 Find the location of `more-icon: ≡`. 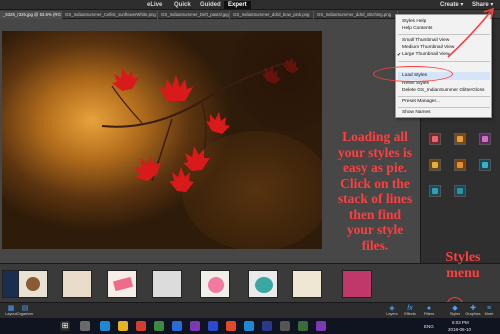

more-icon: ≡ is located at coordinates (489, 308).